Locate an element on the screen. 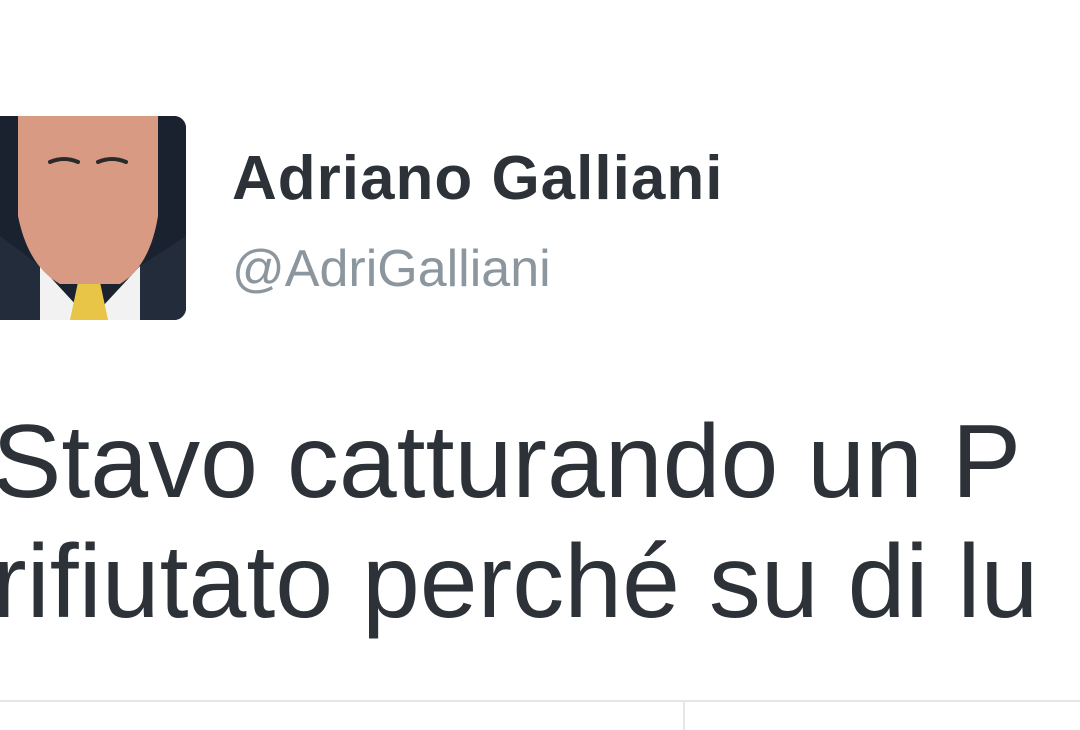  portrait-avatar-icon is located at coordinates (93, 218).